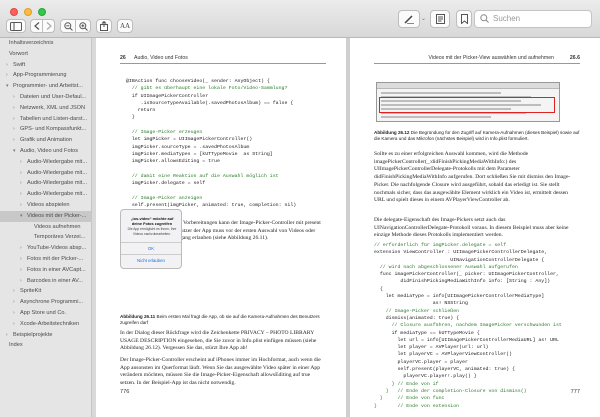  What do you see at coordinates (45, 345) in the screenshot?
I see `sidebar-item: Index` at bounding box center [45, 345].